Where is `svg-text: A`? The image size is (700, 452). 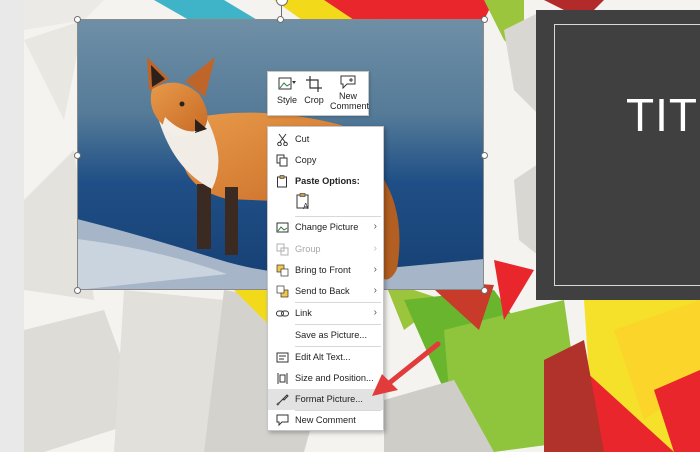 svg-text: A is located at coordinates (306, 206).